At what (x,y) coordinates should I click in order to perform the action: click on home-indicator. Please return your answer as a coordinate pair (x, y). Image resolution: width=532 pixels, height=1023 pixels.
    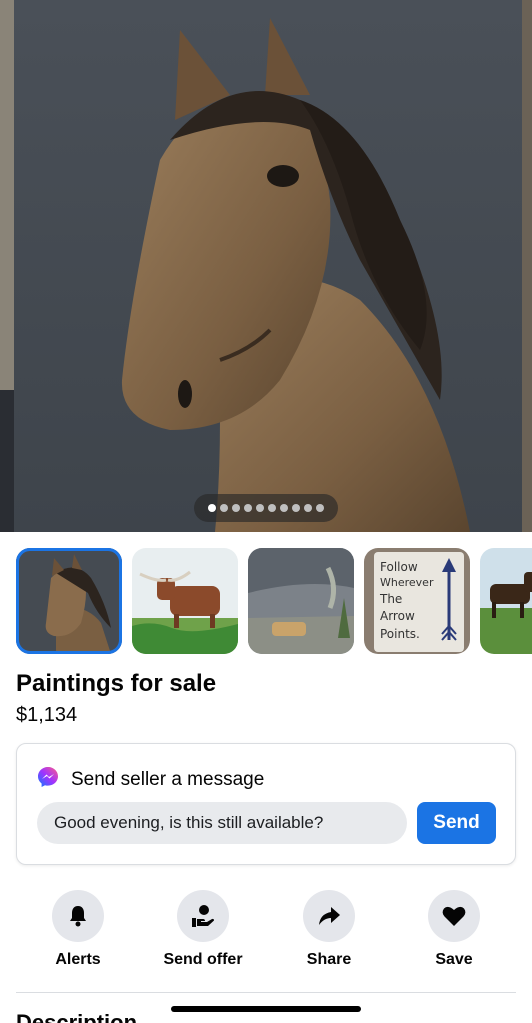
    Looking at the image, I should click on (266, 1009).